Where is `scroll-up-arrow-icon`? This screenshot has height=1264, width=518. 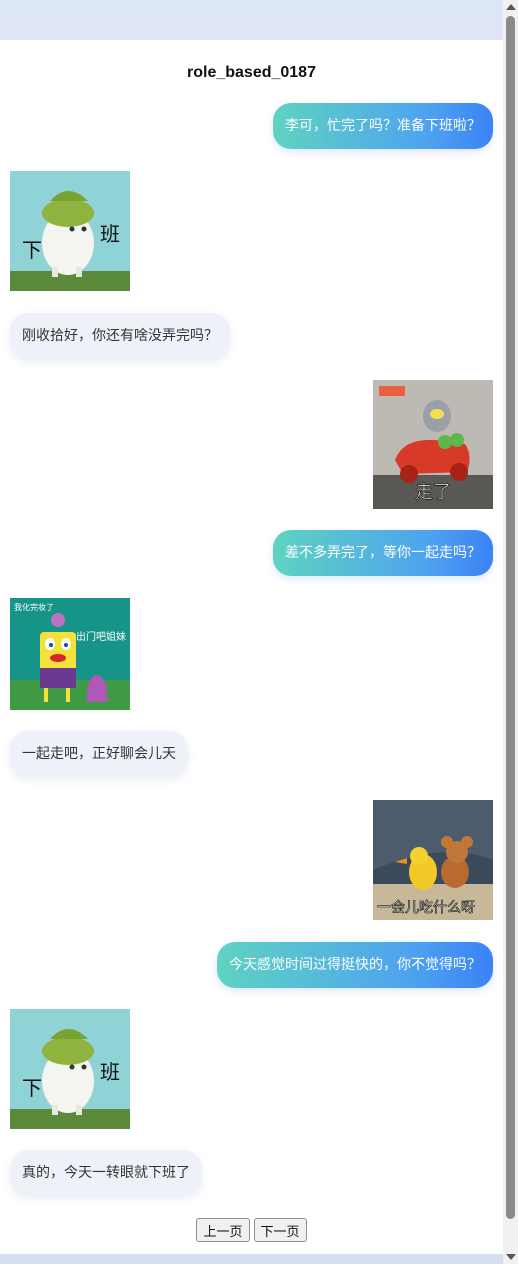 scroll-up-arrow-icon is located at coordinates (511, 7).